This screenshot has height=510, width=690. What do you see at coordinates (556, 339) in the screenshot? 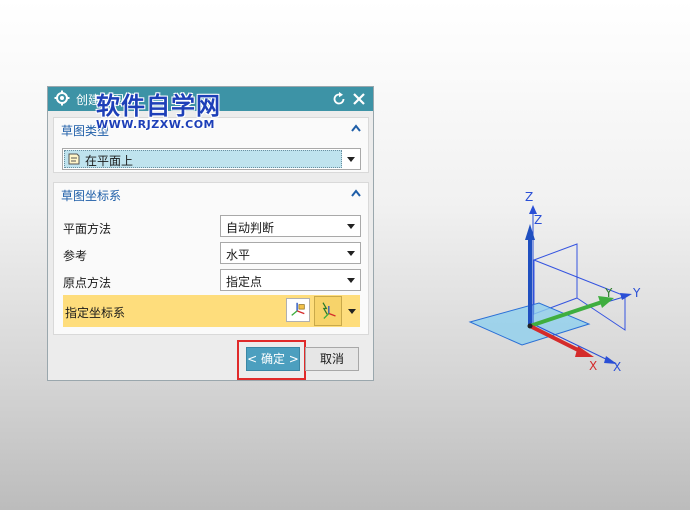
I see `x-axis` at bounding box center [556, 339].